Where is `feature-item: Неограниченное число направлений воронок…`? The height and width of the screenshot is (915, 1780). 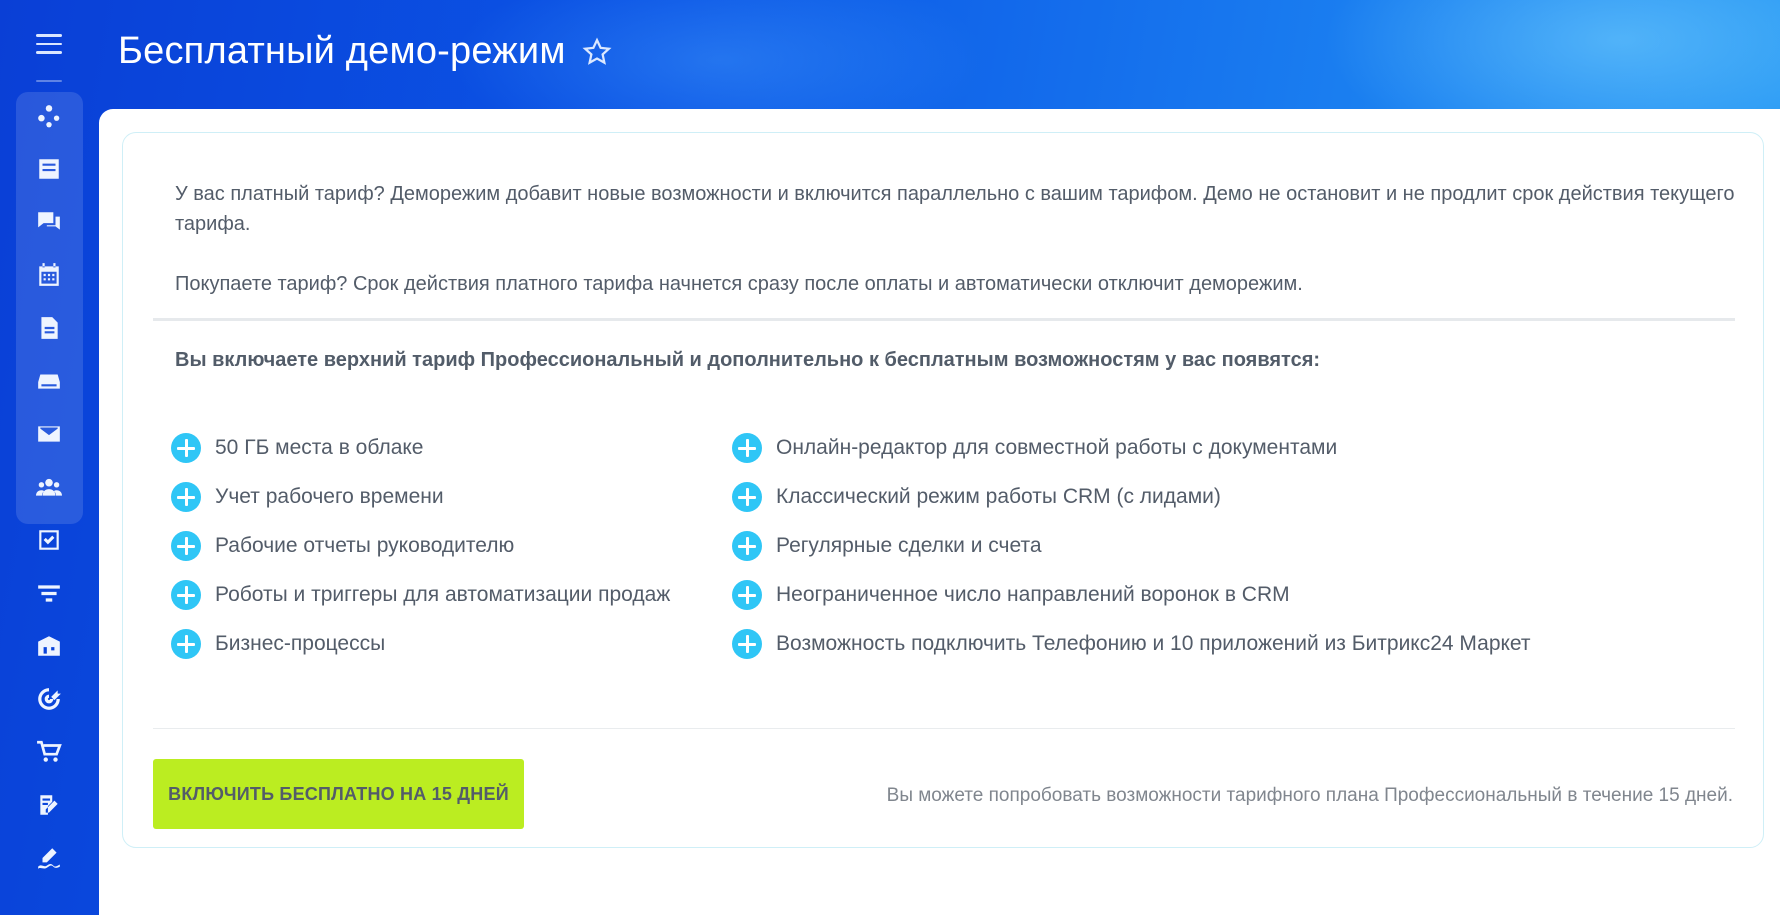 feature-item: Неограниченное число направлений воронок… is located at coordinates (1011, 595).